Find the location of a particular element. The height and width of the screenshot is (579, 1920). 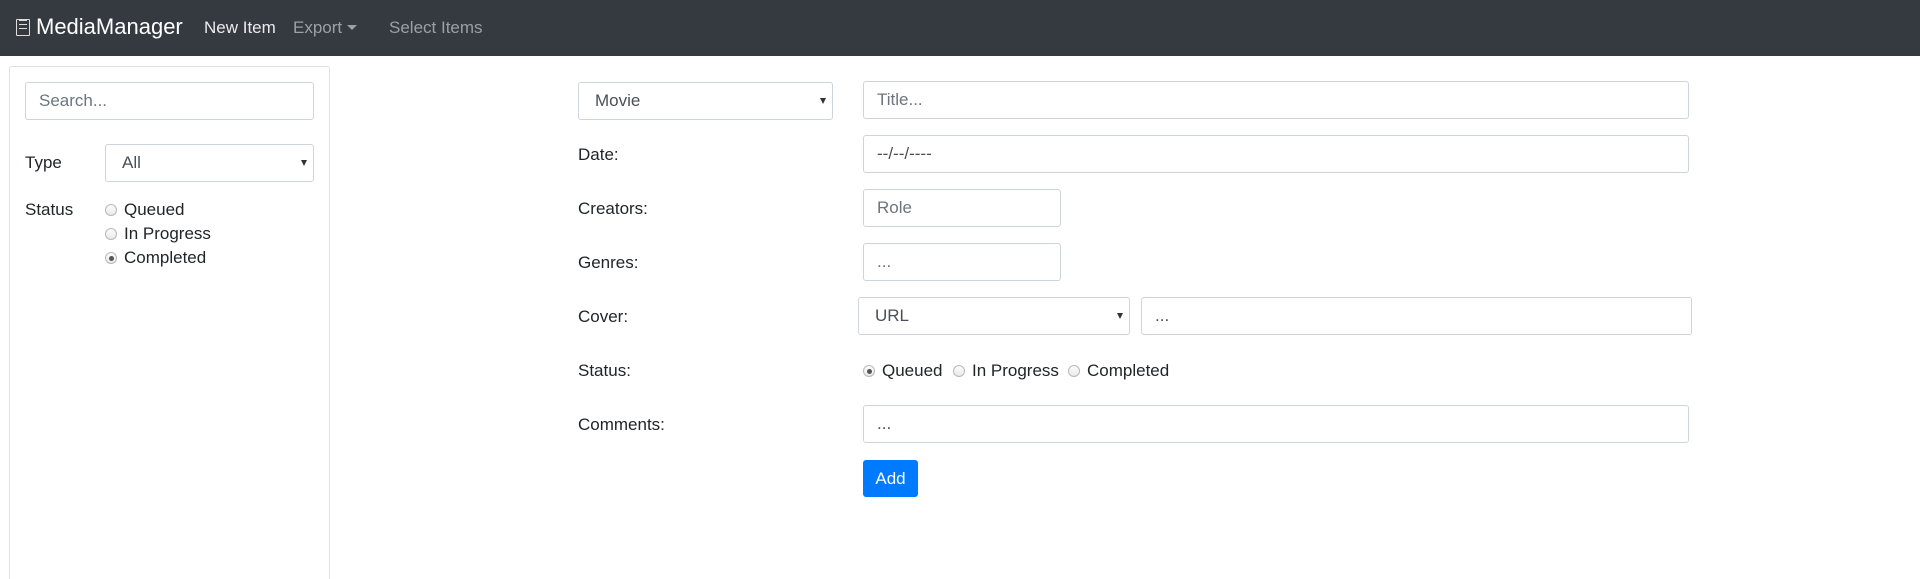

brand-name: MediaManager is located at coordinates (109, 26).